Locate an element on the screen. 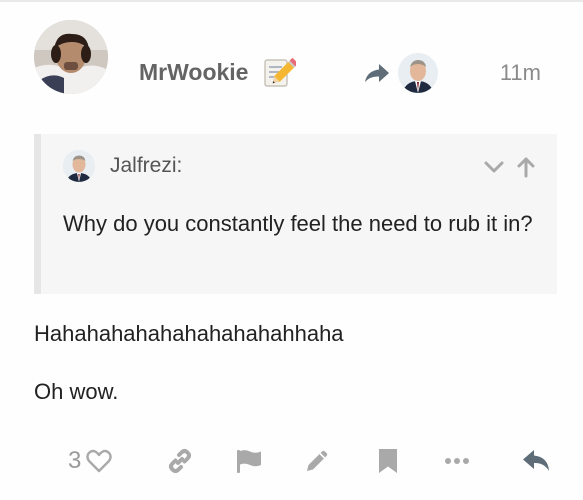 The height and width of the screenshot is (500, 583). bookmark-icon is located at coordinates (388, 461).